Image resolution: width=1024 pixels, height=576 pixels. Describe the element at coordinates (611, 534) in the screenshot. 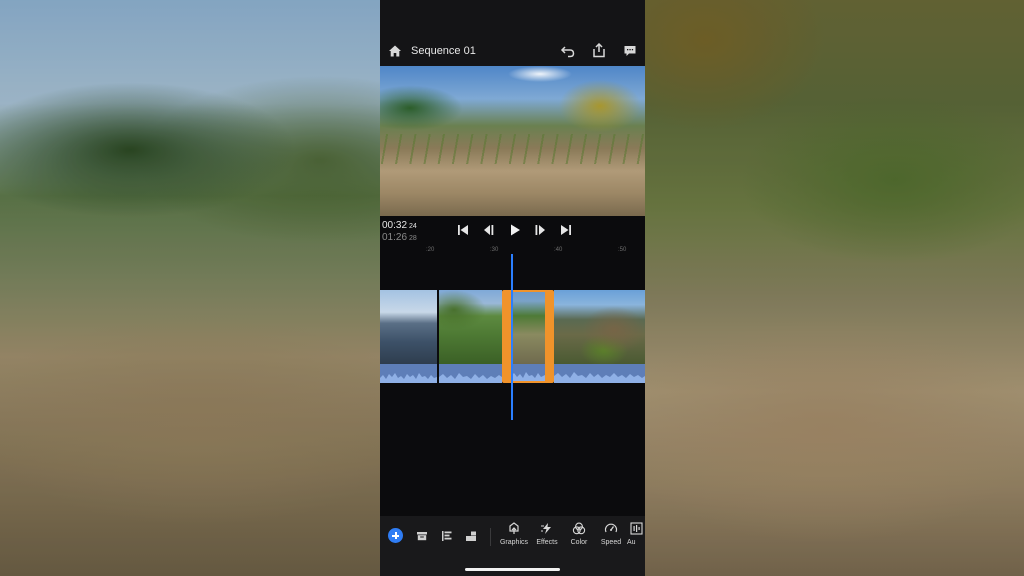

I see `speed-tool: Speed` at that location.